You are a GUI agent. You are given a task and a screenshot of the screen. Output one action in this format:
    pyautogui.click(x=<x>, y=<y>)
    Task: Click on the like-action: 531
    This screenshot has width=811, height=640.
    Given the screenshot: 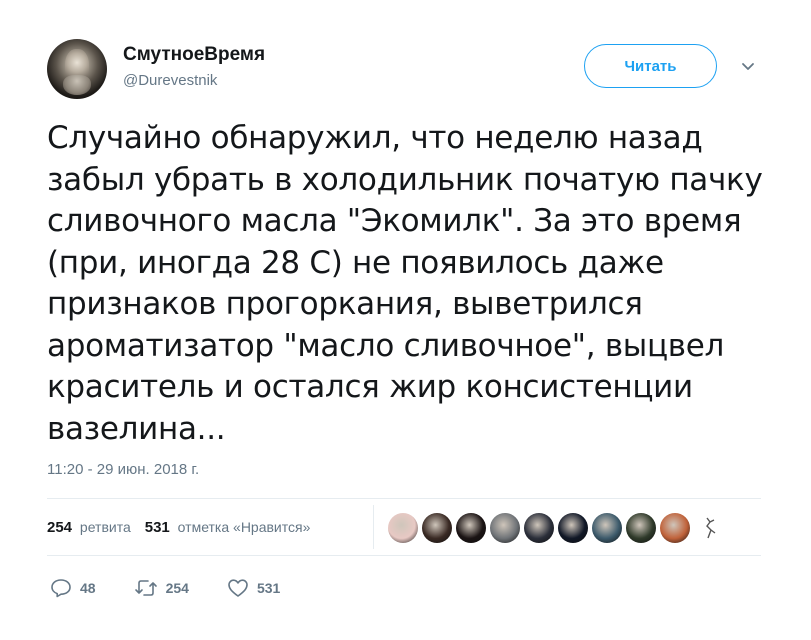 What is the action you would take?
    pyautogui.click(x=253, y=588)
    